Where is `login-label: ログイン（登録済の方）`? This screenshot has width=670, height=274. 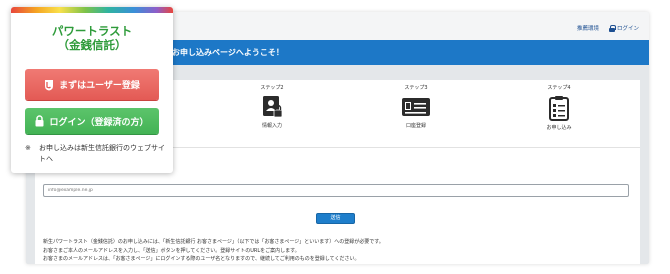
login-label: ログイン（登録済の方） is located at coordinates (99, 122).